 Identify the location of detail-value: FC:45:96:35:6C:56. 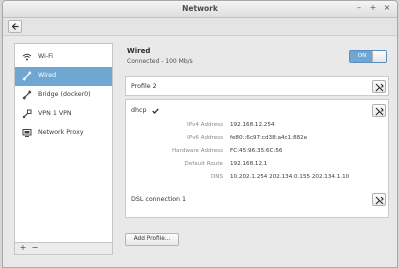
(256, 151).